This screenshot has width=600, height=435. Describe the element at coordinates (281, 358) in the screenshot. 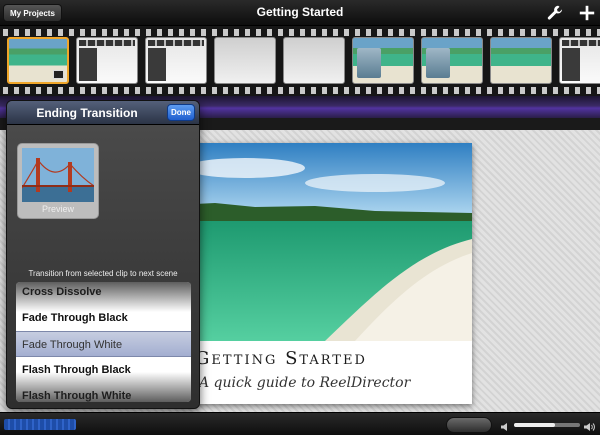

I see `card-title: Getting Started` at that location.